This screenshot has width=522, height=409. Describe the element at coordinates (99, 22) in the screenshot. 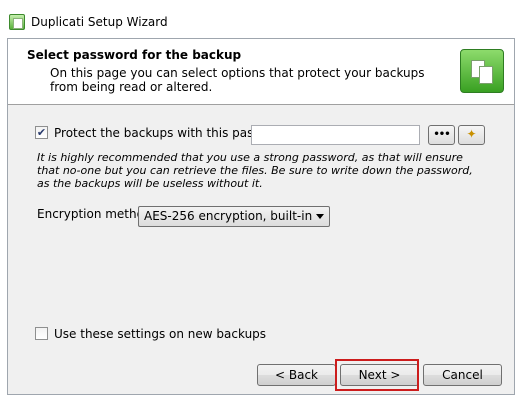

I see `window-title: Duplicati Setup Wizard` at that location.